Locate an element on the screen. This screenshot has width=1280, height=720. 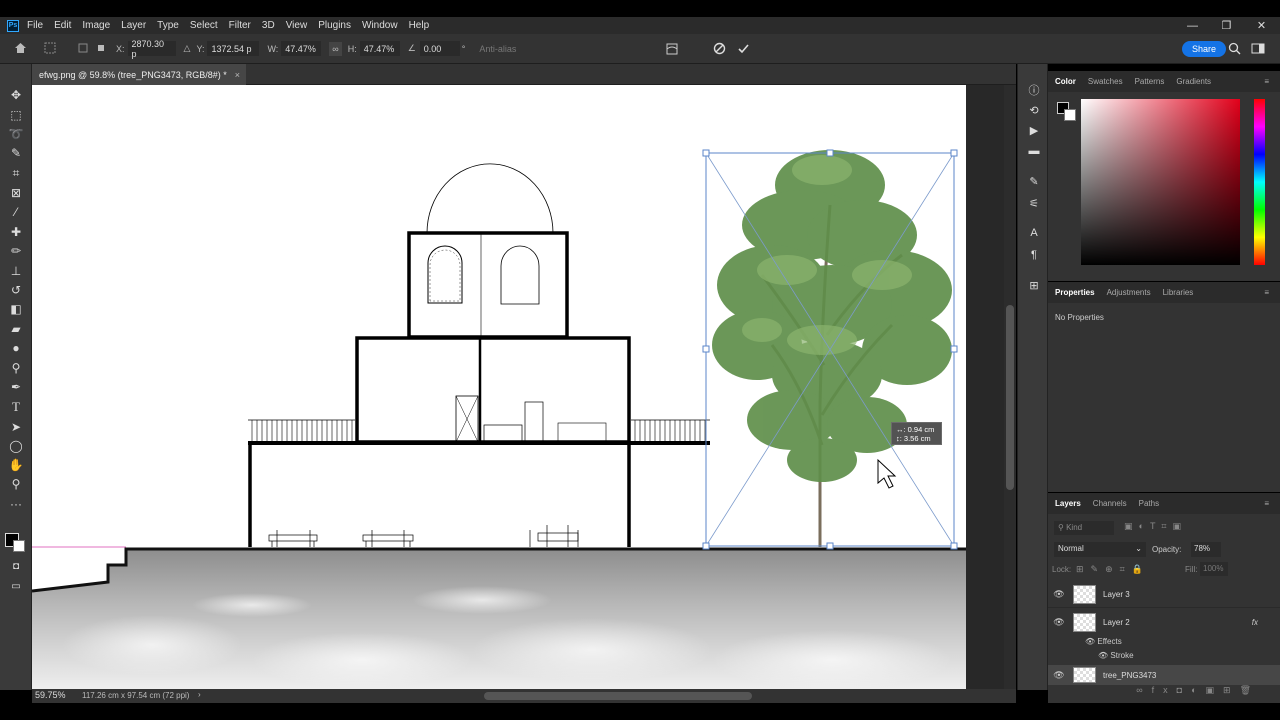
home-icon is located at coordinates (21, 49).